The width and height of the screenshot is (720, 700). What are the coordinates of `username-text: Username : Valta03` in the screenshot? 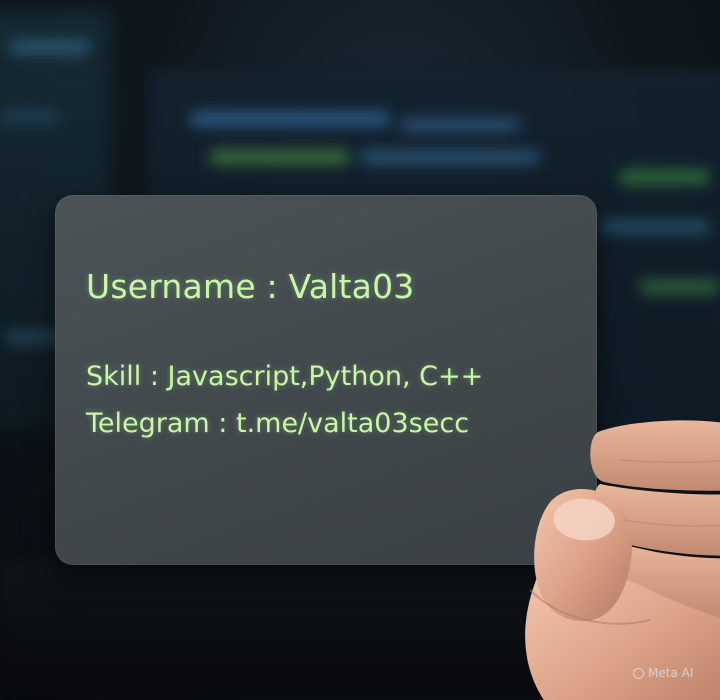 It's located at (250, 286).